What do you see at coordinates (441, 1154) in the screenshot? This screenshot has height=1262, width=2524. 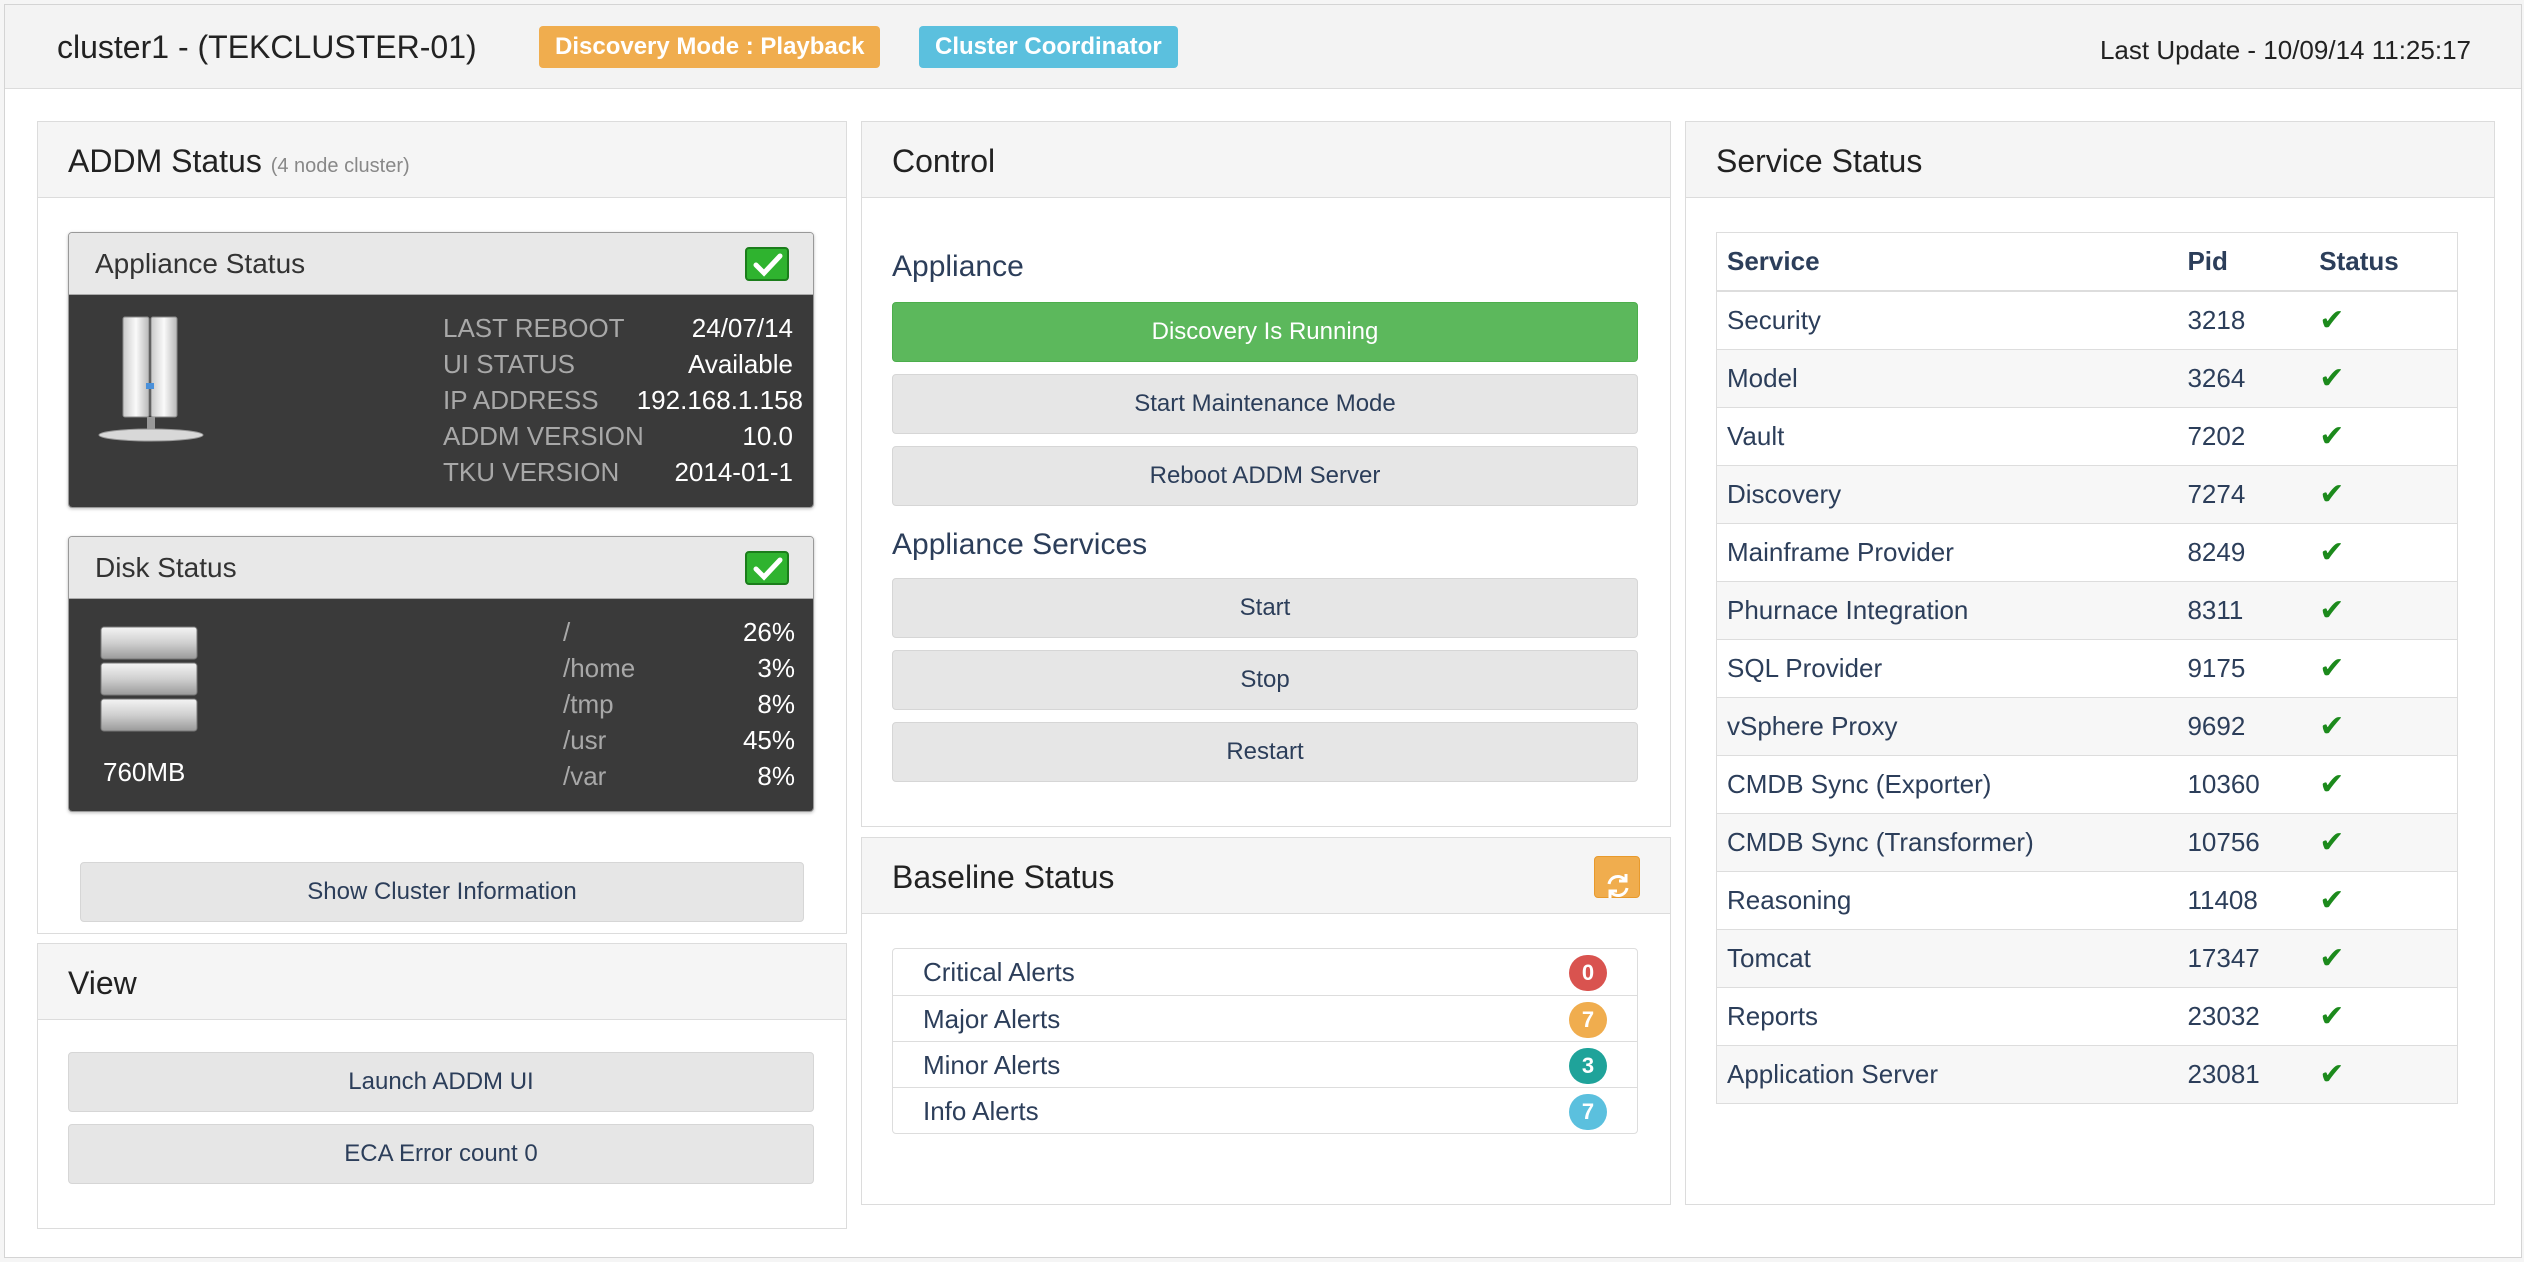 I see `eca-error-count-button: ECA Error count 0` at bounding box center [441, 1154].